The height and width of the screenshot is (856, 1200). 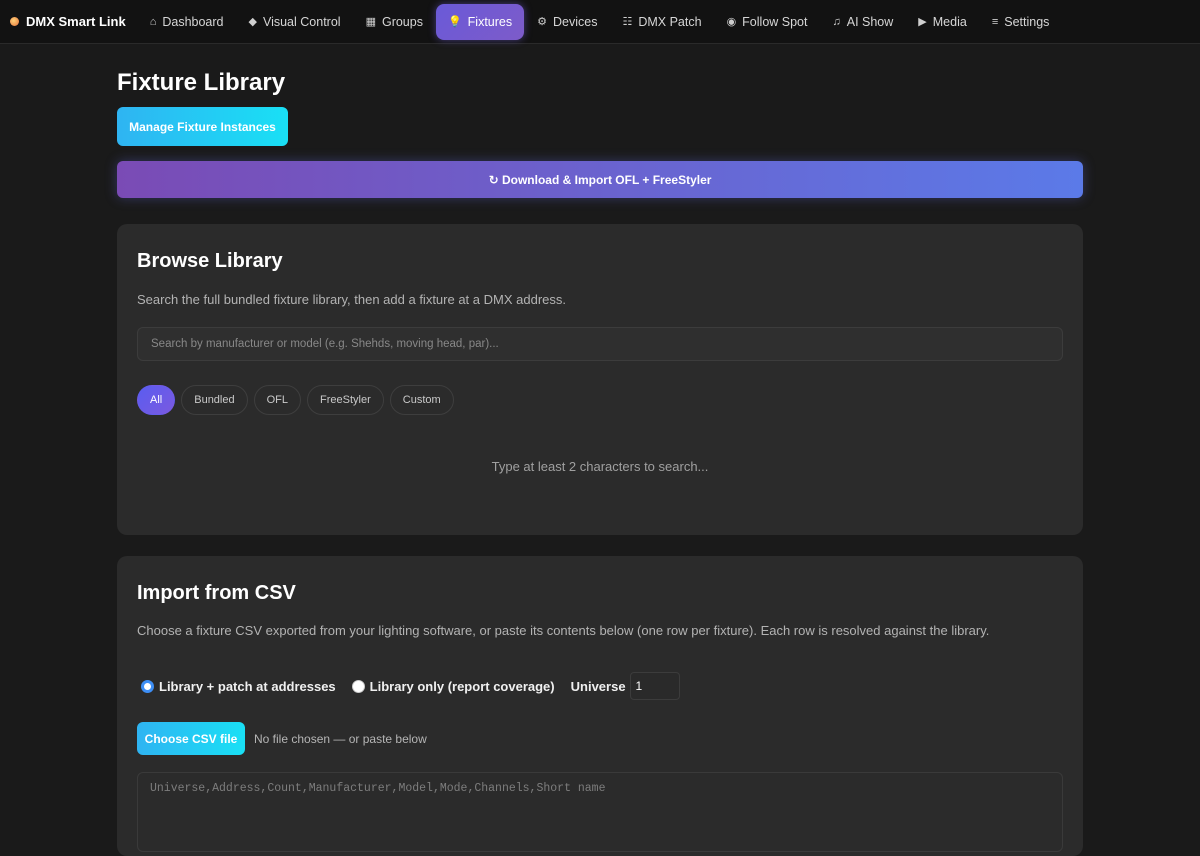 I want to click on nav-label: DMX Patch, so click(x=670, y=21).